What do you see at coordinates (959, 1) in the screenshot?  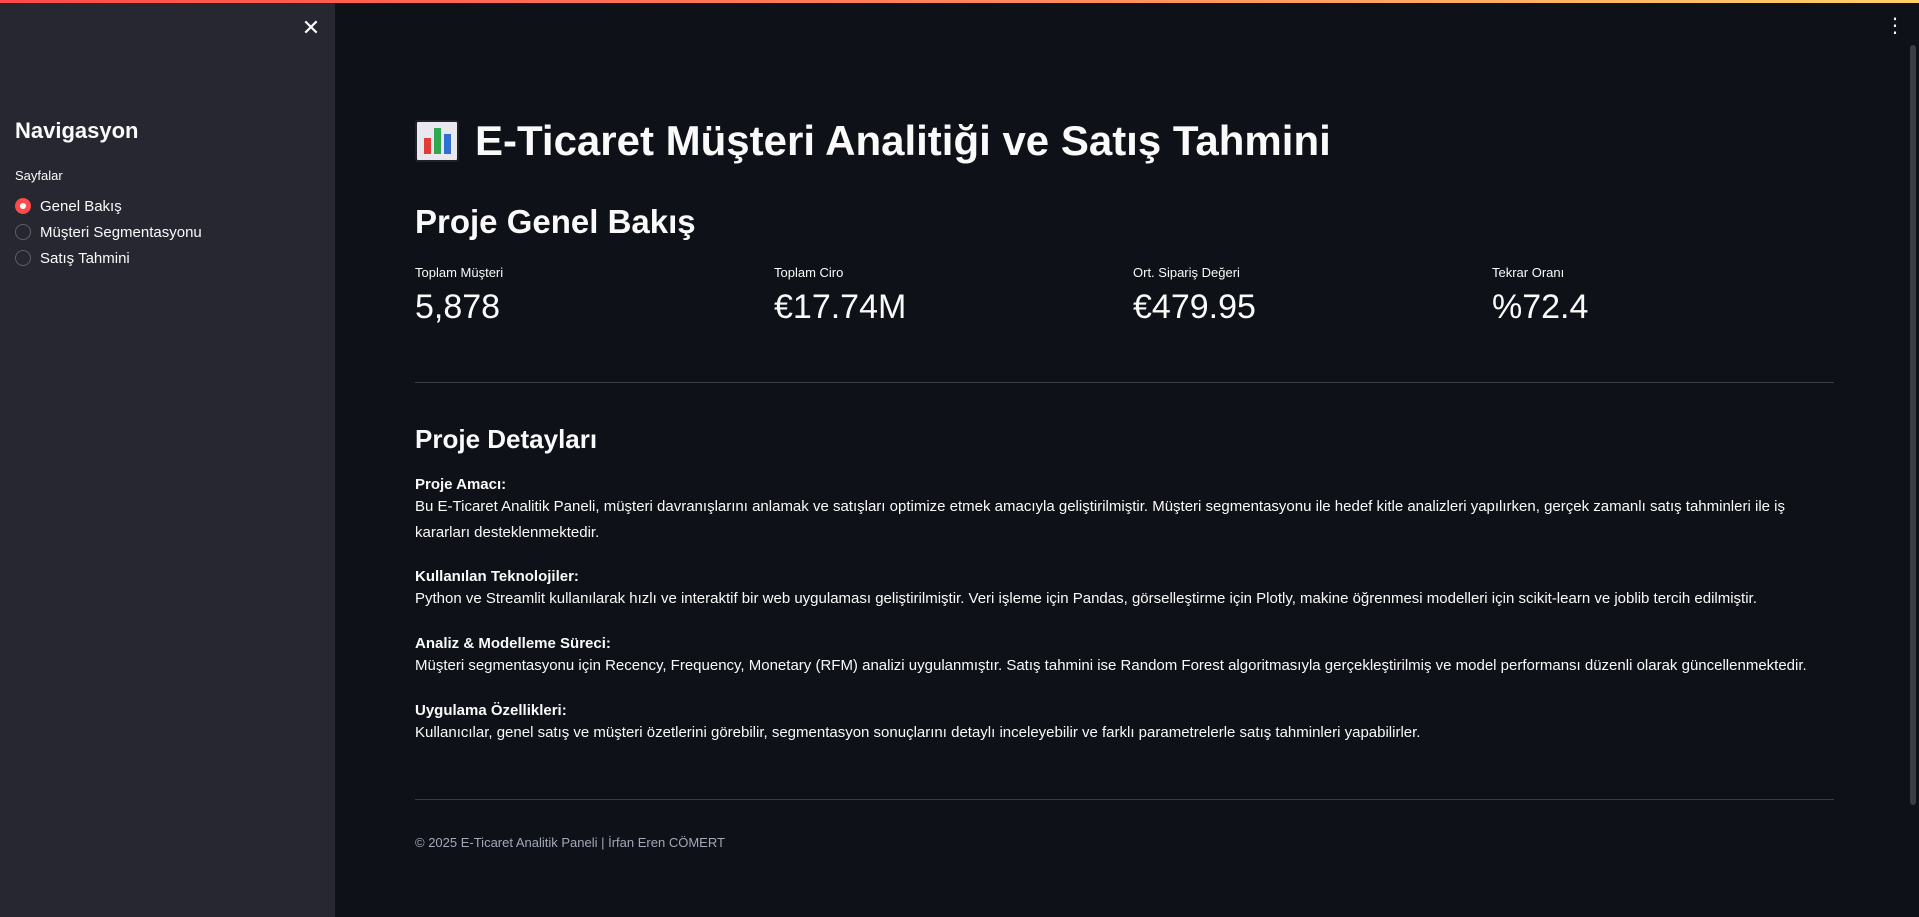 I see `top-decoration-bar` at bounding box center [959, 1].